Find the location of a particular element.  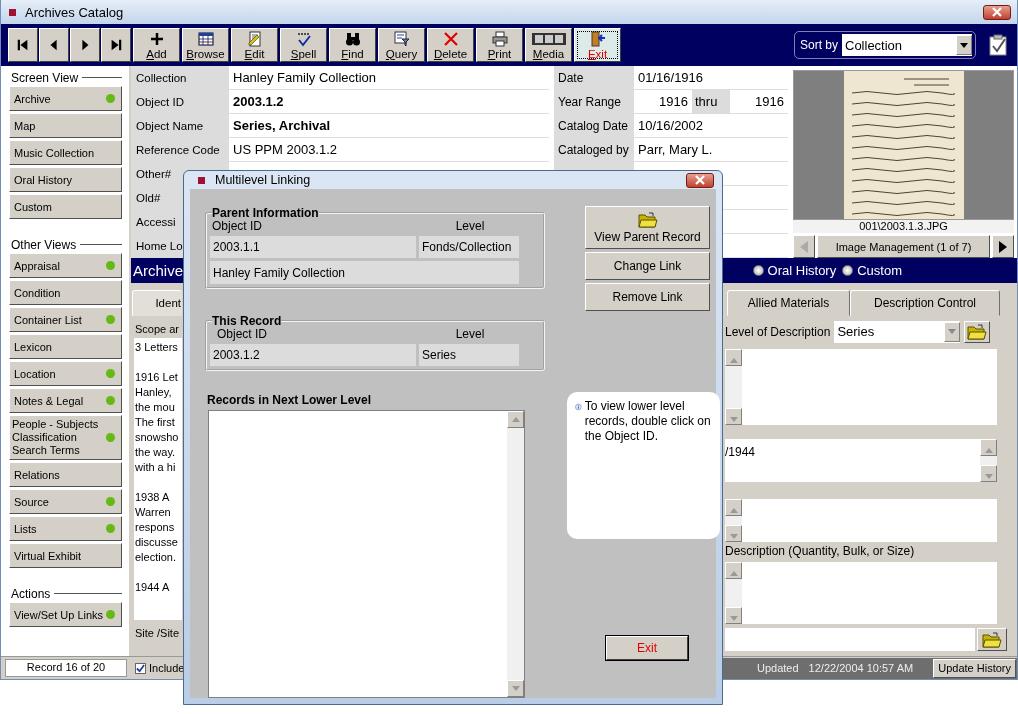

info-text: To view lower level records, double click on the Object ID. is located at coordinates (648, 421).